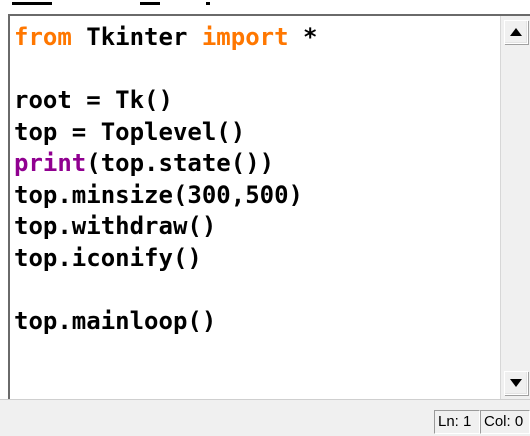 This screenshot has width=530, height=436. Describe the element at coordinates (254, 133) in the screenshot. I see `code-line: top = Toplevel()` at that location.